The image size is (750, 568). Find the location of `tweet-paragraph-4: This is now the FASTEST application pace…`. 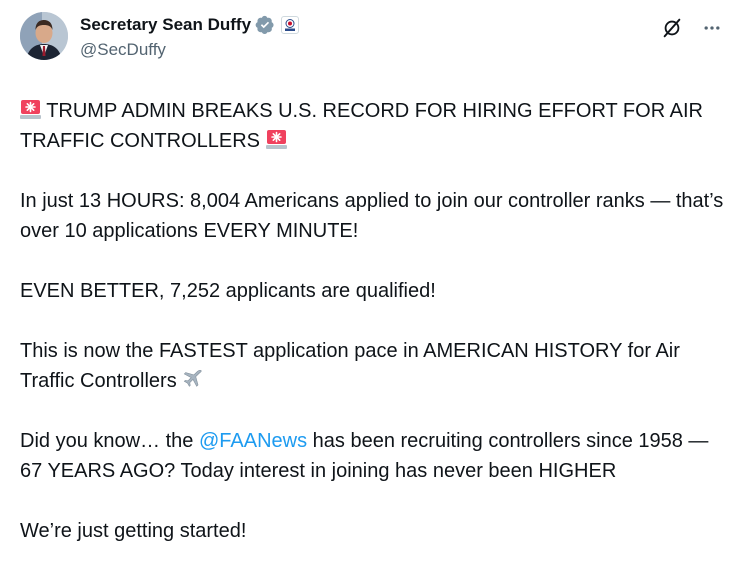

tweet-paragraph-4: This is now the FASTEST application pace… is located at coordinates (375, 366).